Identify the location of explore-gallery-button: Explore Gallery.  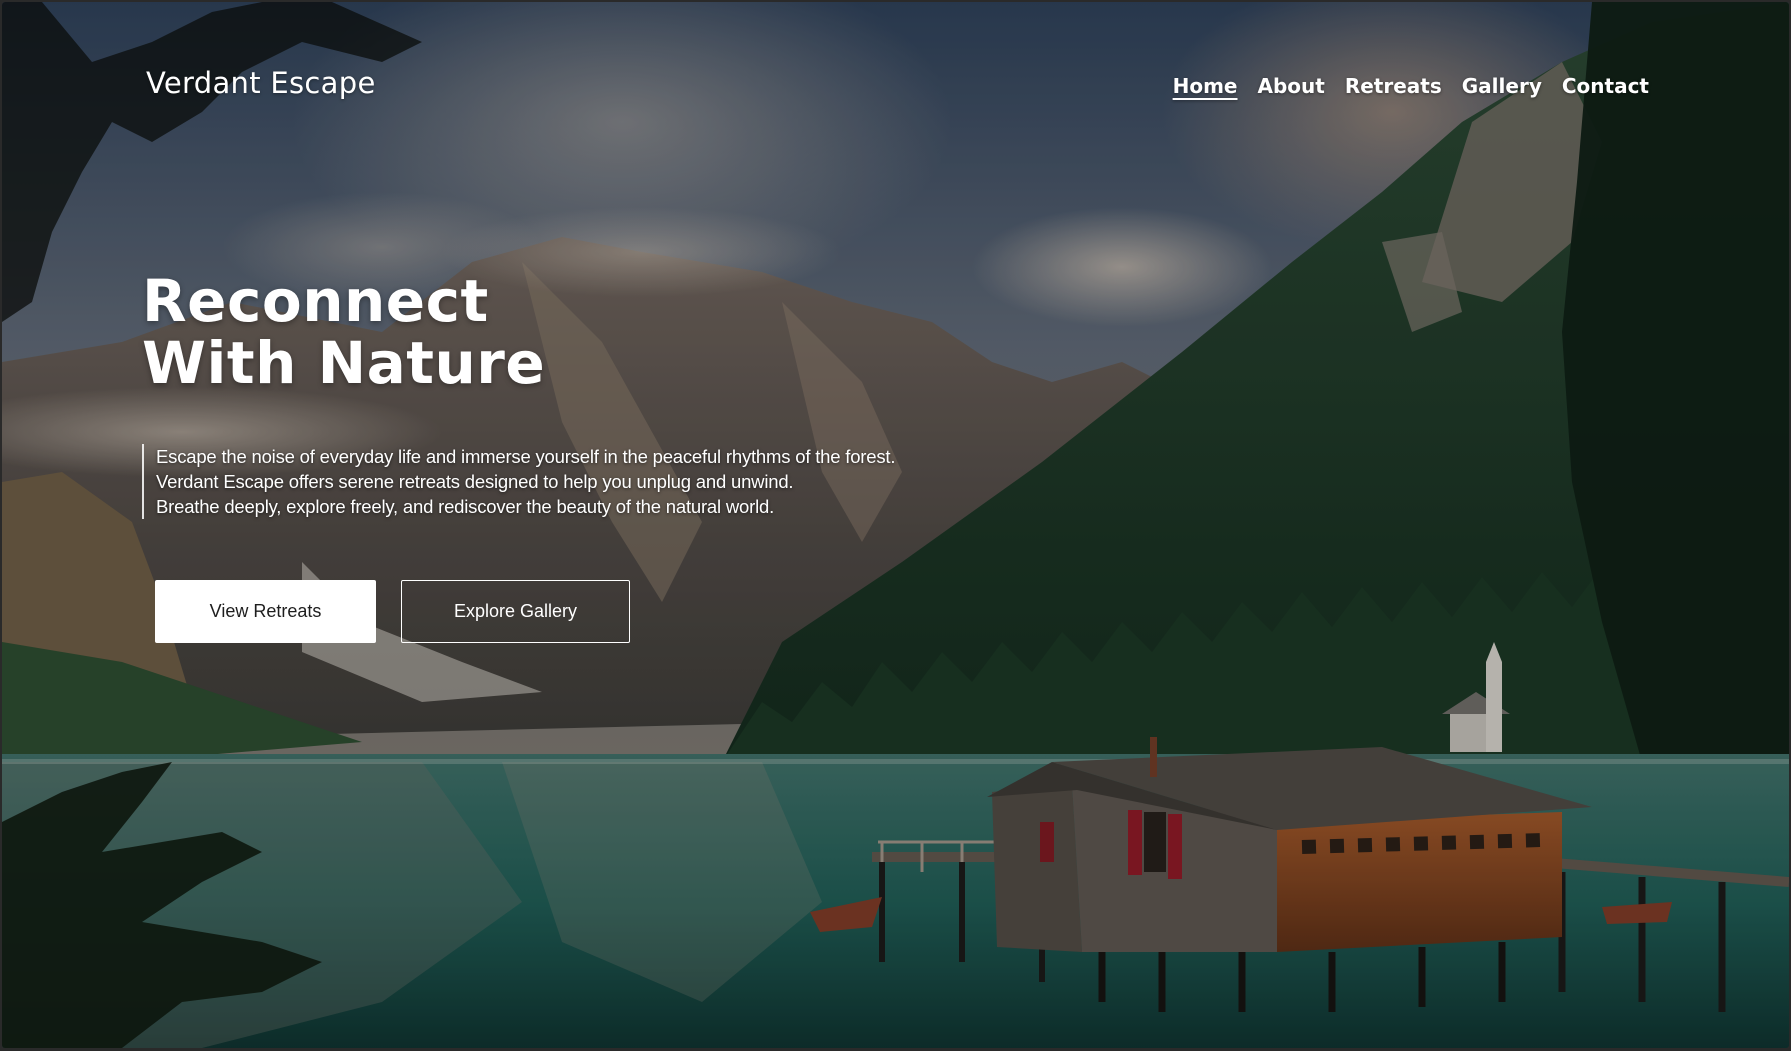
(515, 611).